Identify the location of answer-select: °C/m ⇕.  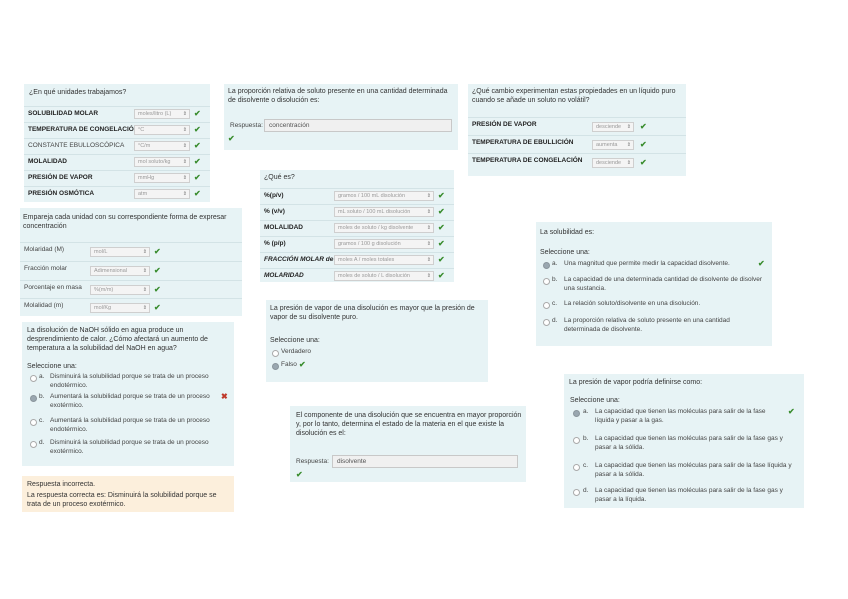
(162, 146).